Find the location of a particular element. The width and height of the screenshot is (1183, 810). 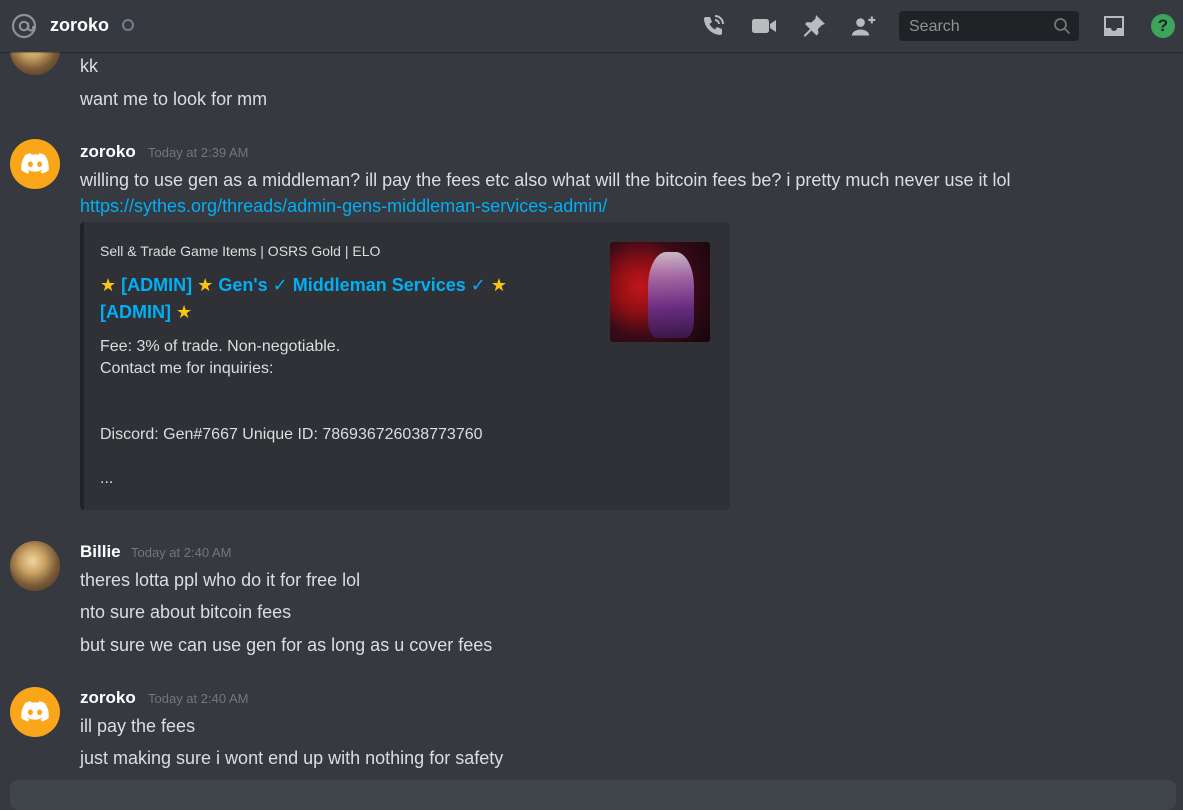

add-friends-to-dm-icon is located at coordinates (864, 26).